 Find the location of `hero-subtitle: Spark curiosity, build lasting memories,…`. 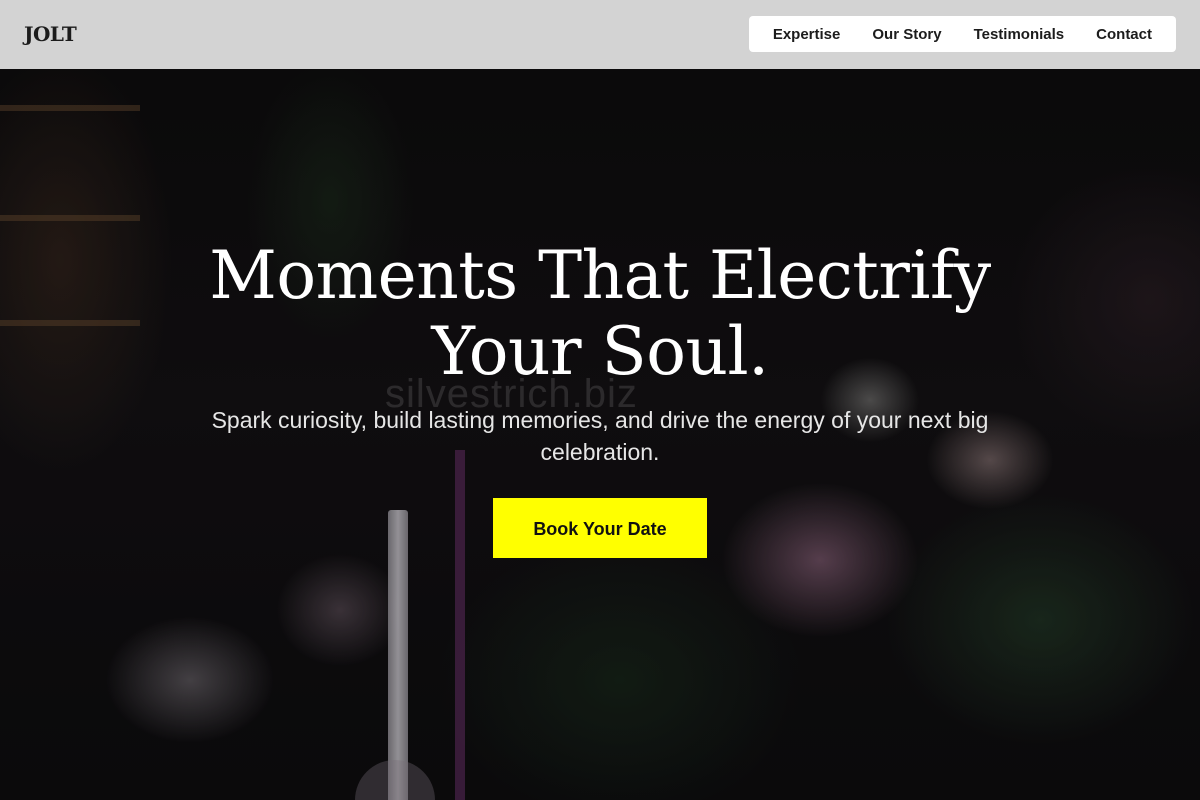

hero-subtitle: Spark curiosity, build lasting memories,… is located at coordinates (600, 436).